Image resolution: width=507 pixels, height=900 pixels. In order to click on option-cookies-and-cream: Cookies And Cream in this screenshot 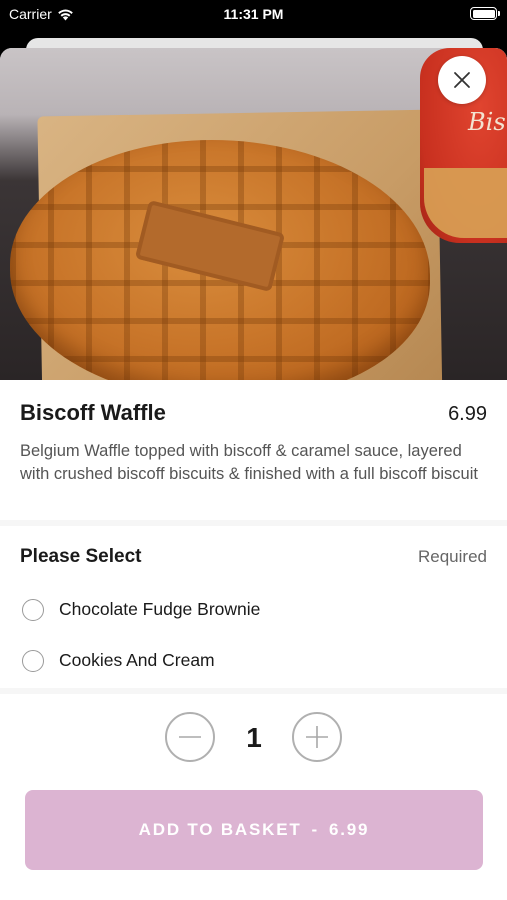, I will do `click(253, 660)`.